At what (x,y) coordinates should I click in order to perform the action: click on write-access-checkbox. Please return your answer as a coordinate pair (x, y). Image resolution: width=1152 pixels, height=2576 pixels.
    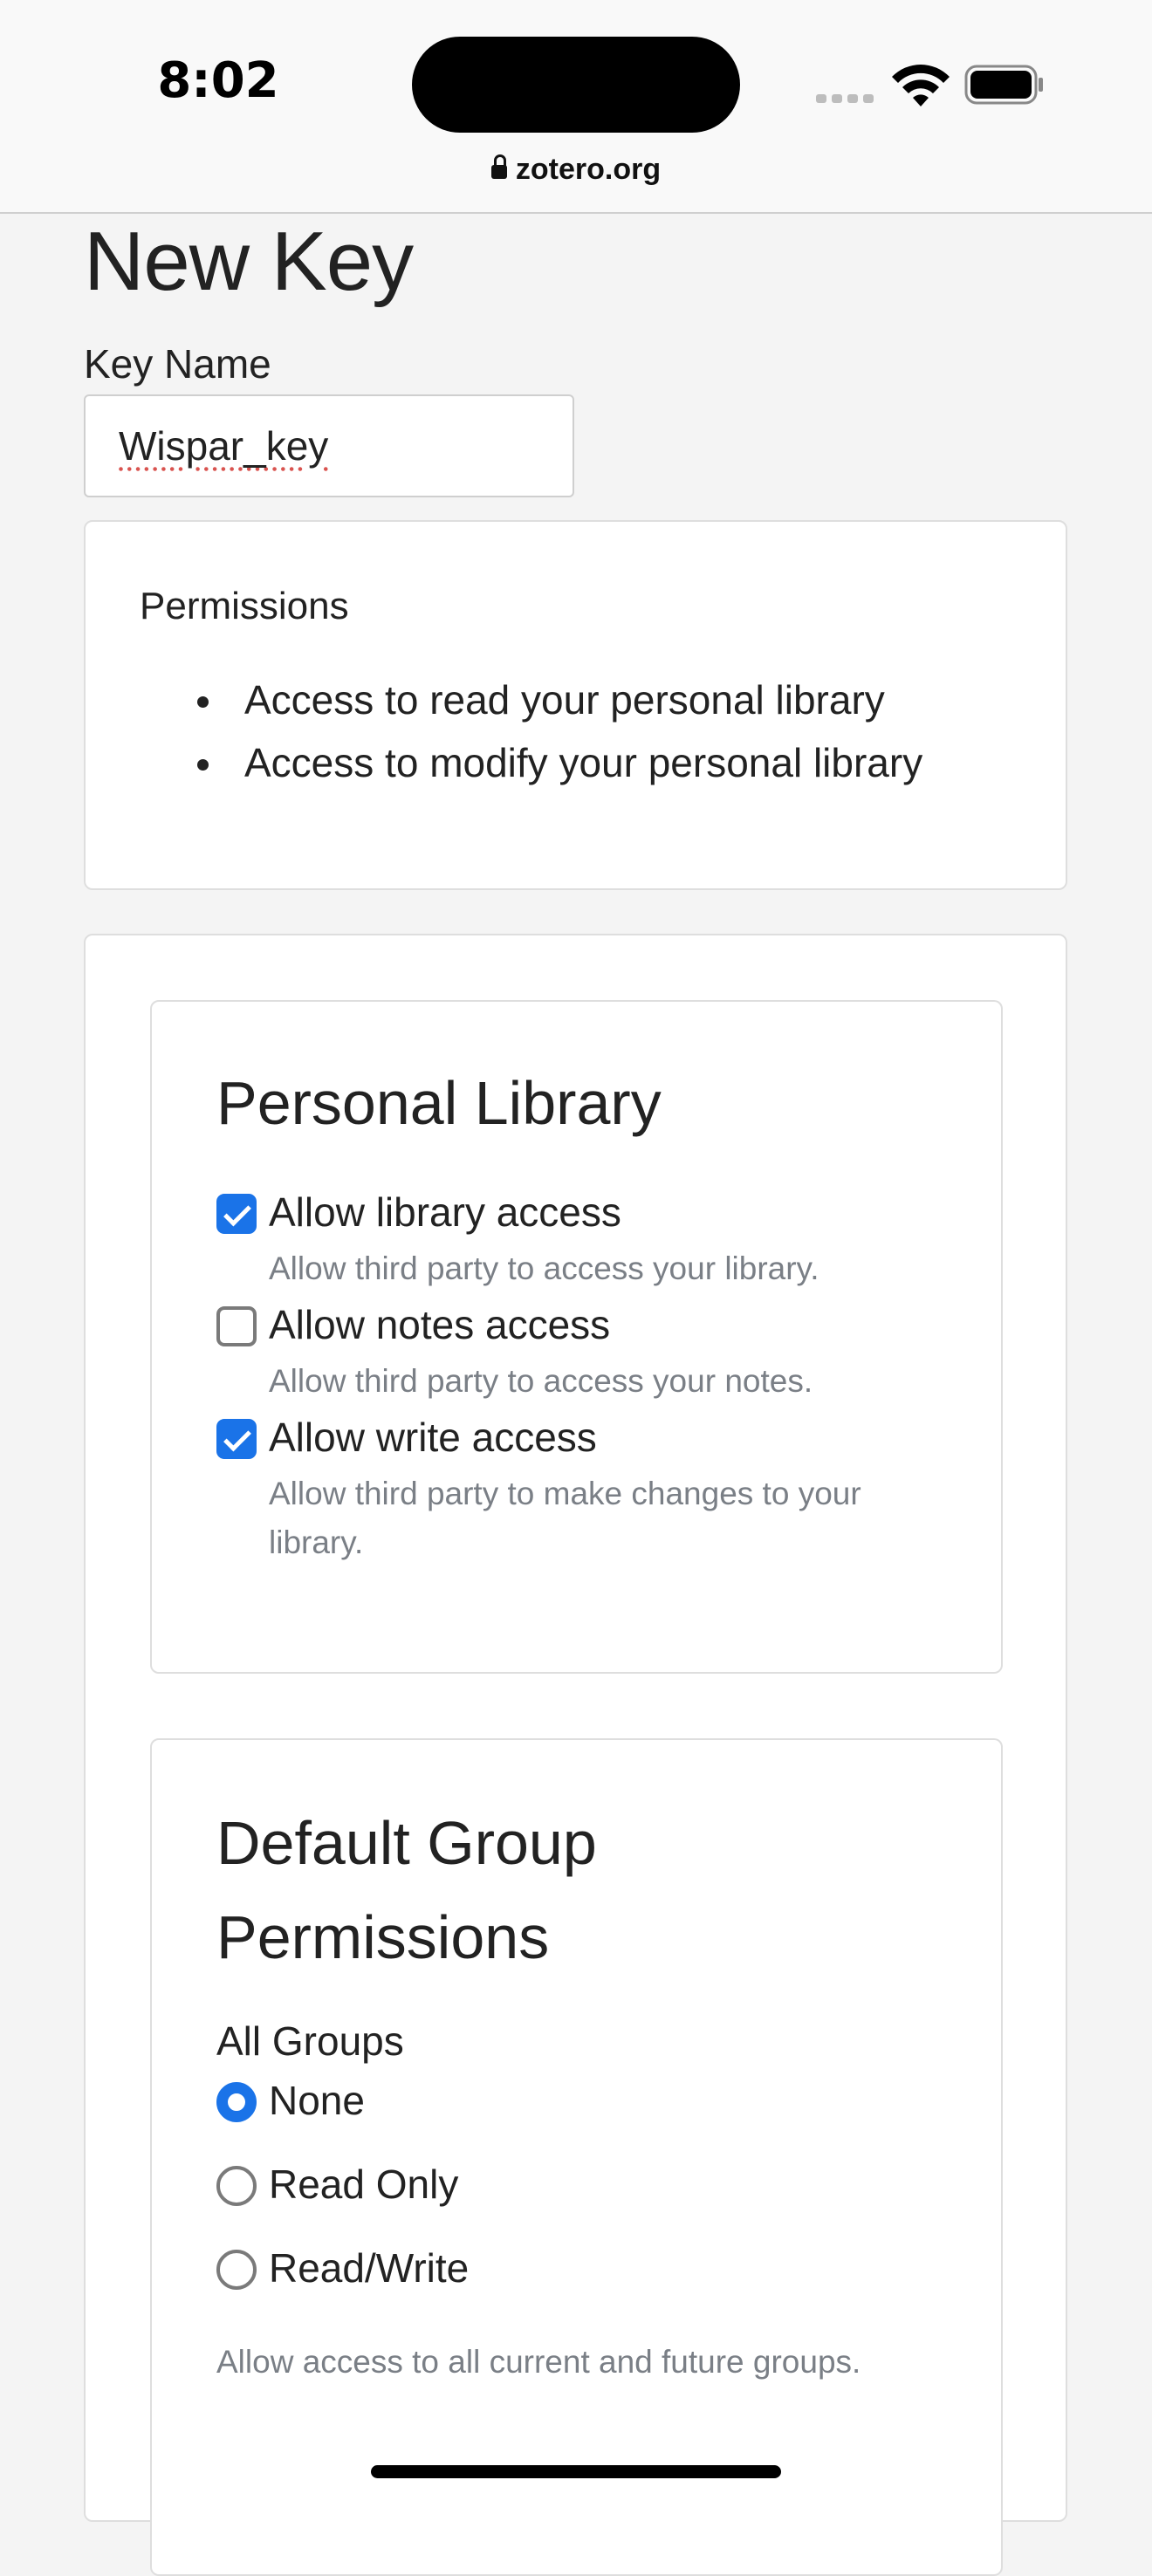
    Looking at the image, I should click on (236, 1439).